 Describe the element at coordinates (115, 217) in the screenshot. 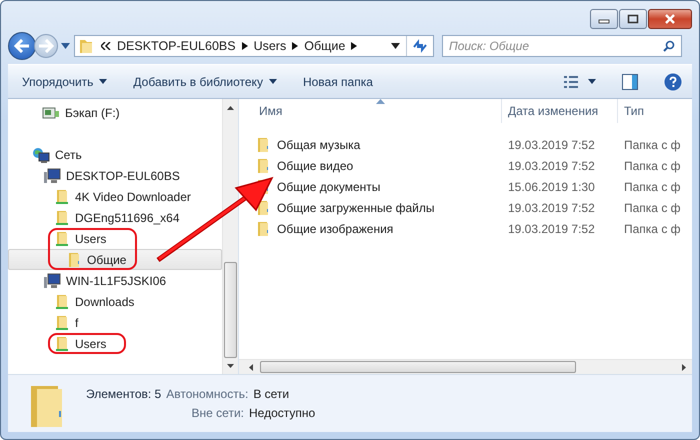

I see `tree-item: DGEng511696_x64` at that location.